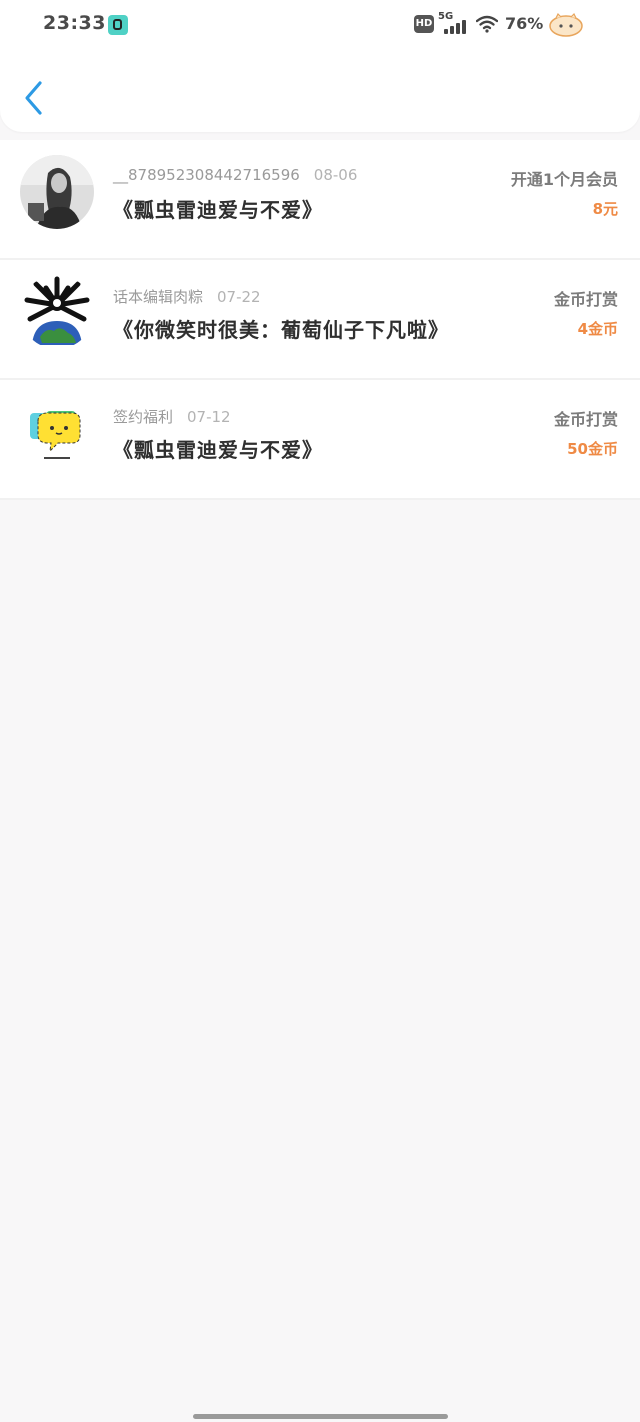 Image resolution: width=640 pixels, height=1422 pixels. Describe the element at coordinates (74, 23) in the screenshot. I see `status-time: 23:33` at that location.